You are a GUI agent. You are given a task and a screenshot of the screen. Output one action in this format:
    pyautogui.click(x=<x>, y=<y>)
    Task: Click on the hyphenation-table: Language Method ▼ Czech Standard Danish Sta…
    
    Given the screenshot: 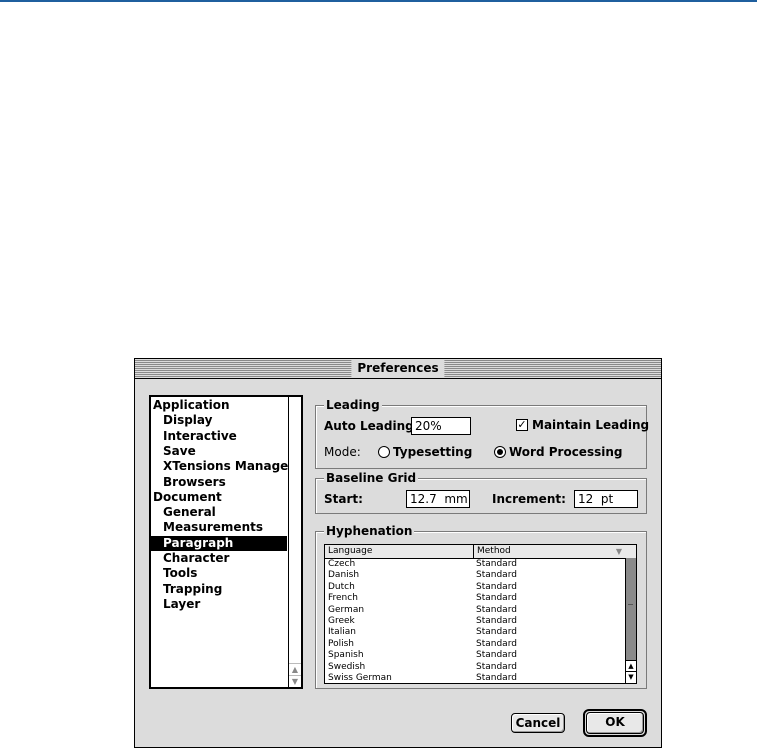 What is the action you would take?
    pyautogui.click(x=480, y=614)
    